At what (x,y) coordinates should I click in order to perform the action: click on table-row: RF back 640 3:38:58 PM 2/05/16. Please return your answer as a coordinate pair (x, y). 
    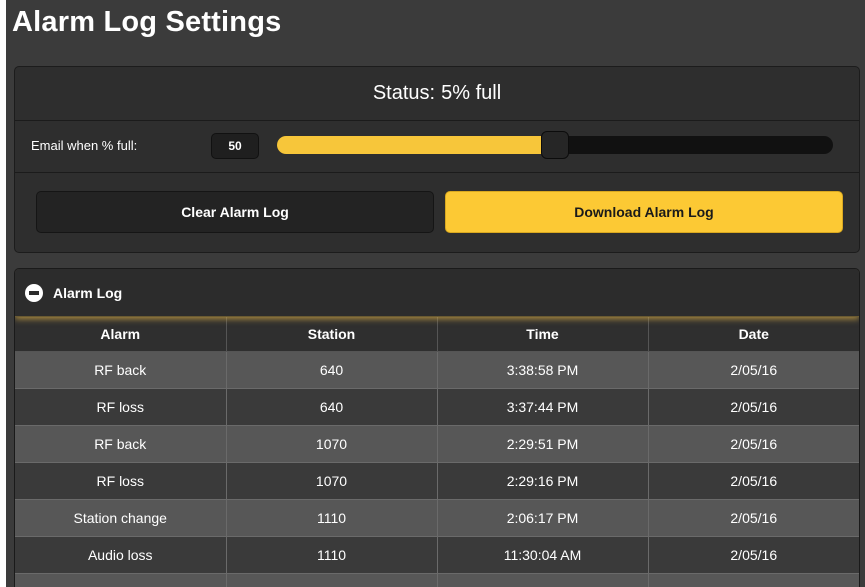
    Looking at the image, I should click on (437, 370).